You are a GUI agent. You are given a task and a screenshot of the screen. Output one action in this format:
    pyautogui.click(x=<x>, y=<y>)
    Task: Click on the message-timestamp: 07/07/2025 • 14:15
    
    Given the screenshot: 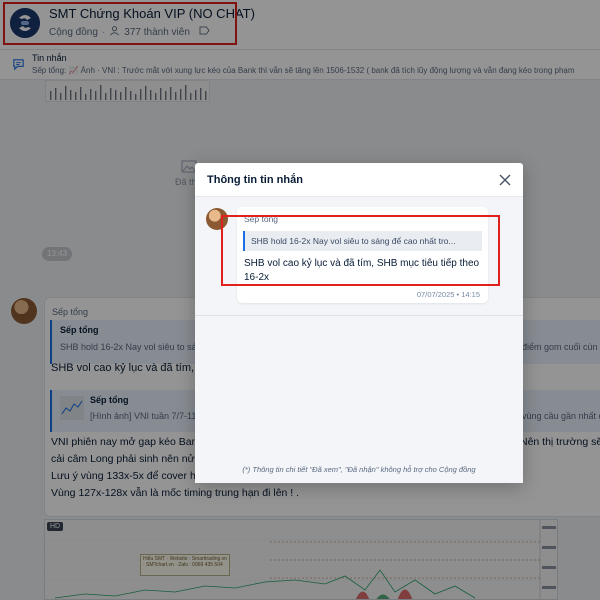 What is the action you would take?
    pyautogui.click(x=448, y=294)
    